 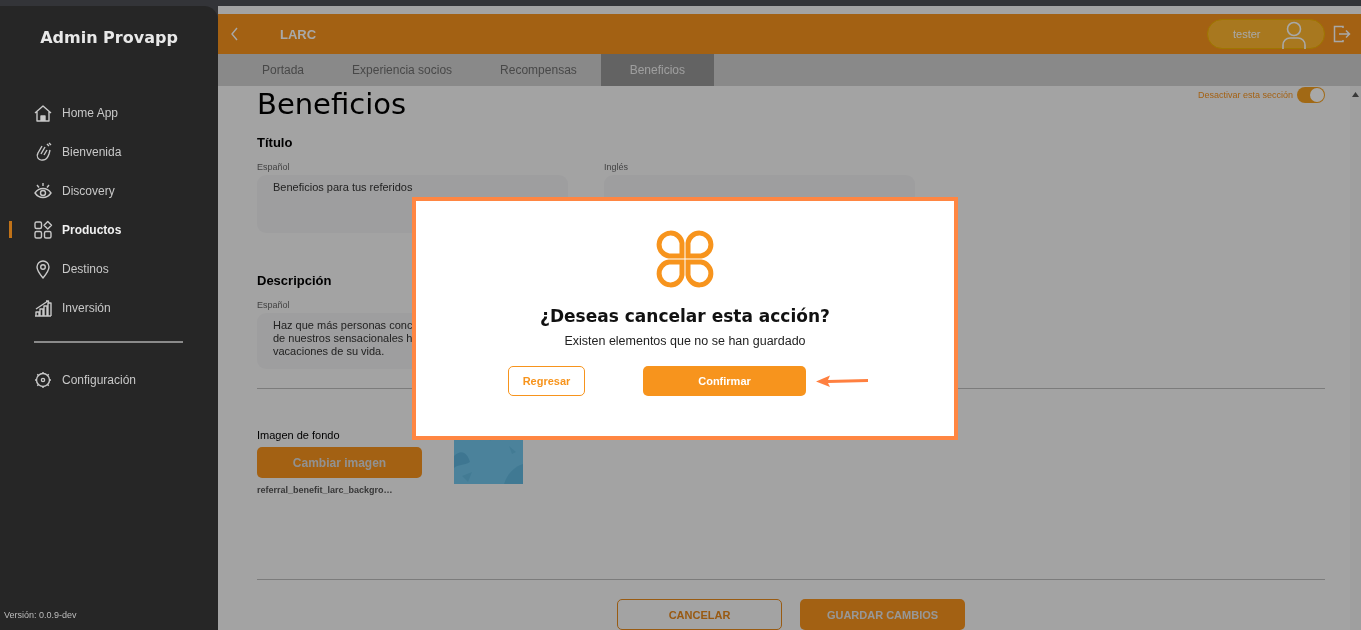 What do you see at coordinates (1247, 34) in the screenshot?
I see `user-name: tester` at bounding box center [1247, 34].